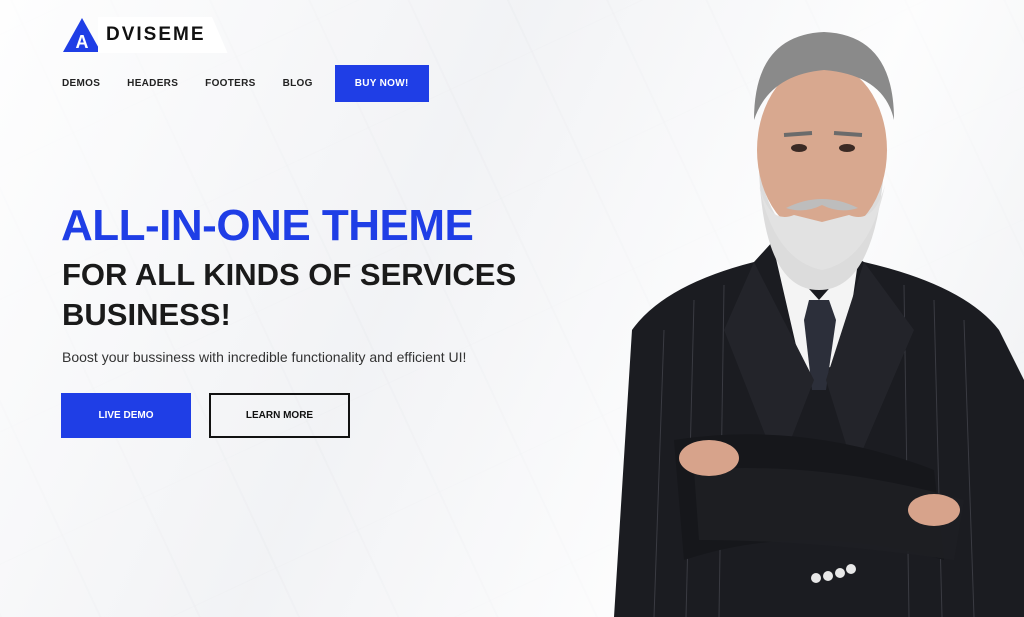  Describe the element at coordinates (81, 83) in the screenshot. I see `nav-item-demos: DEMOS` at that location.